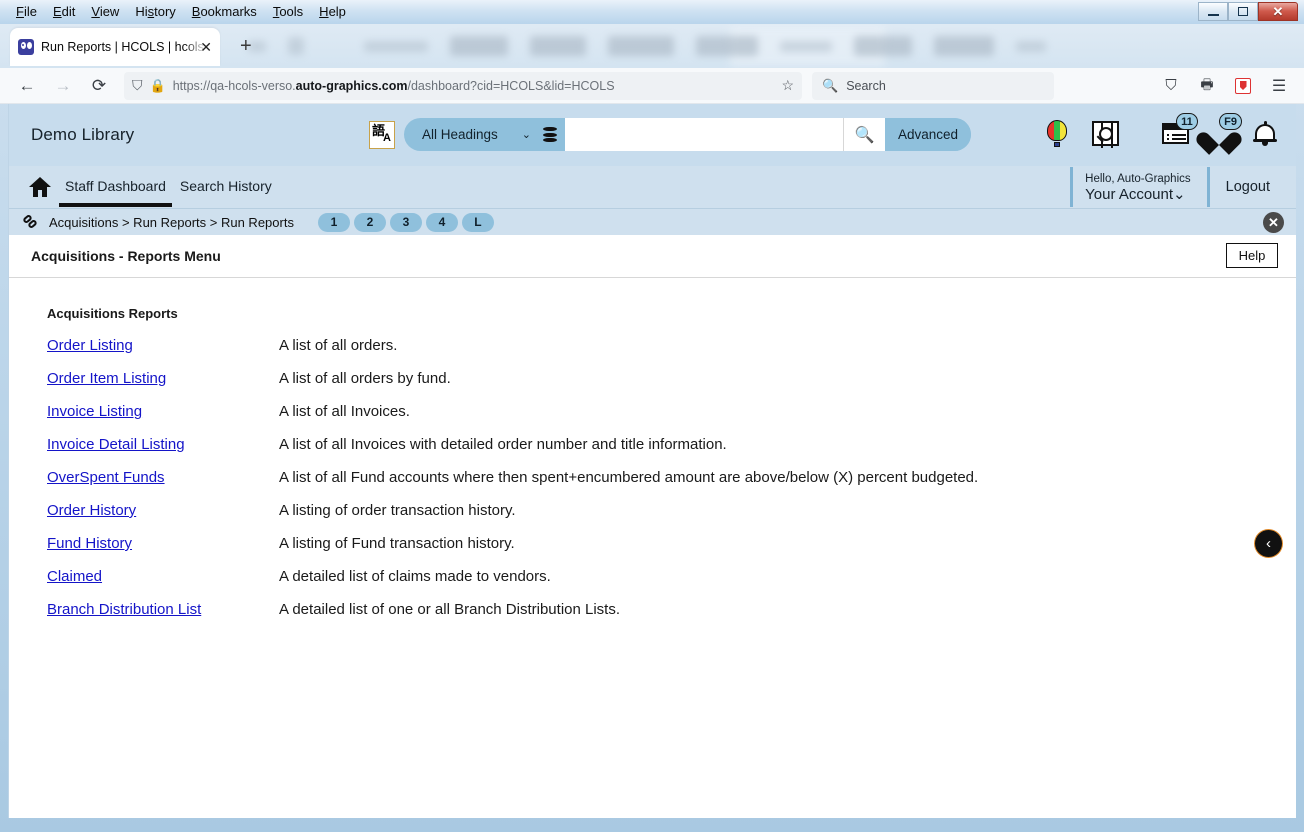 This screenshot has width=1304, height=832. What do you see at coordinates (344, 411) in the screenshot?
I see `report-desc: A list of all Invoices.` at bounding box center [344, 411].